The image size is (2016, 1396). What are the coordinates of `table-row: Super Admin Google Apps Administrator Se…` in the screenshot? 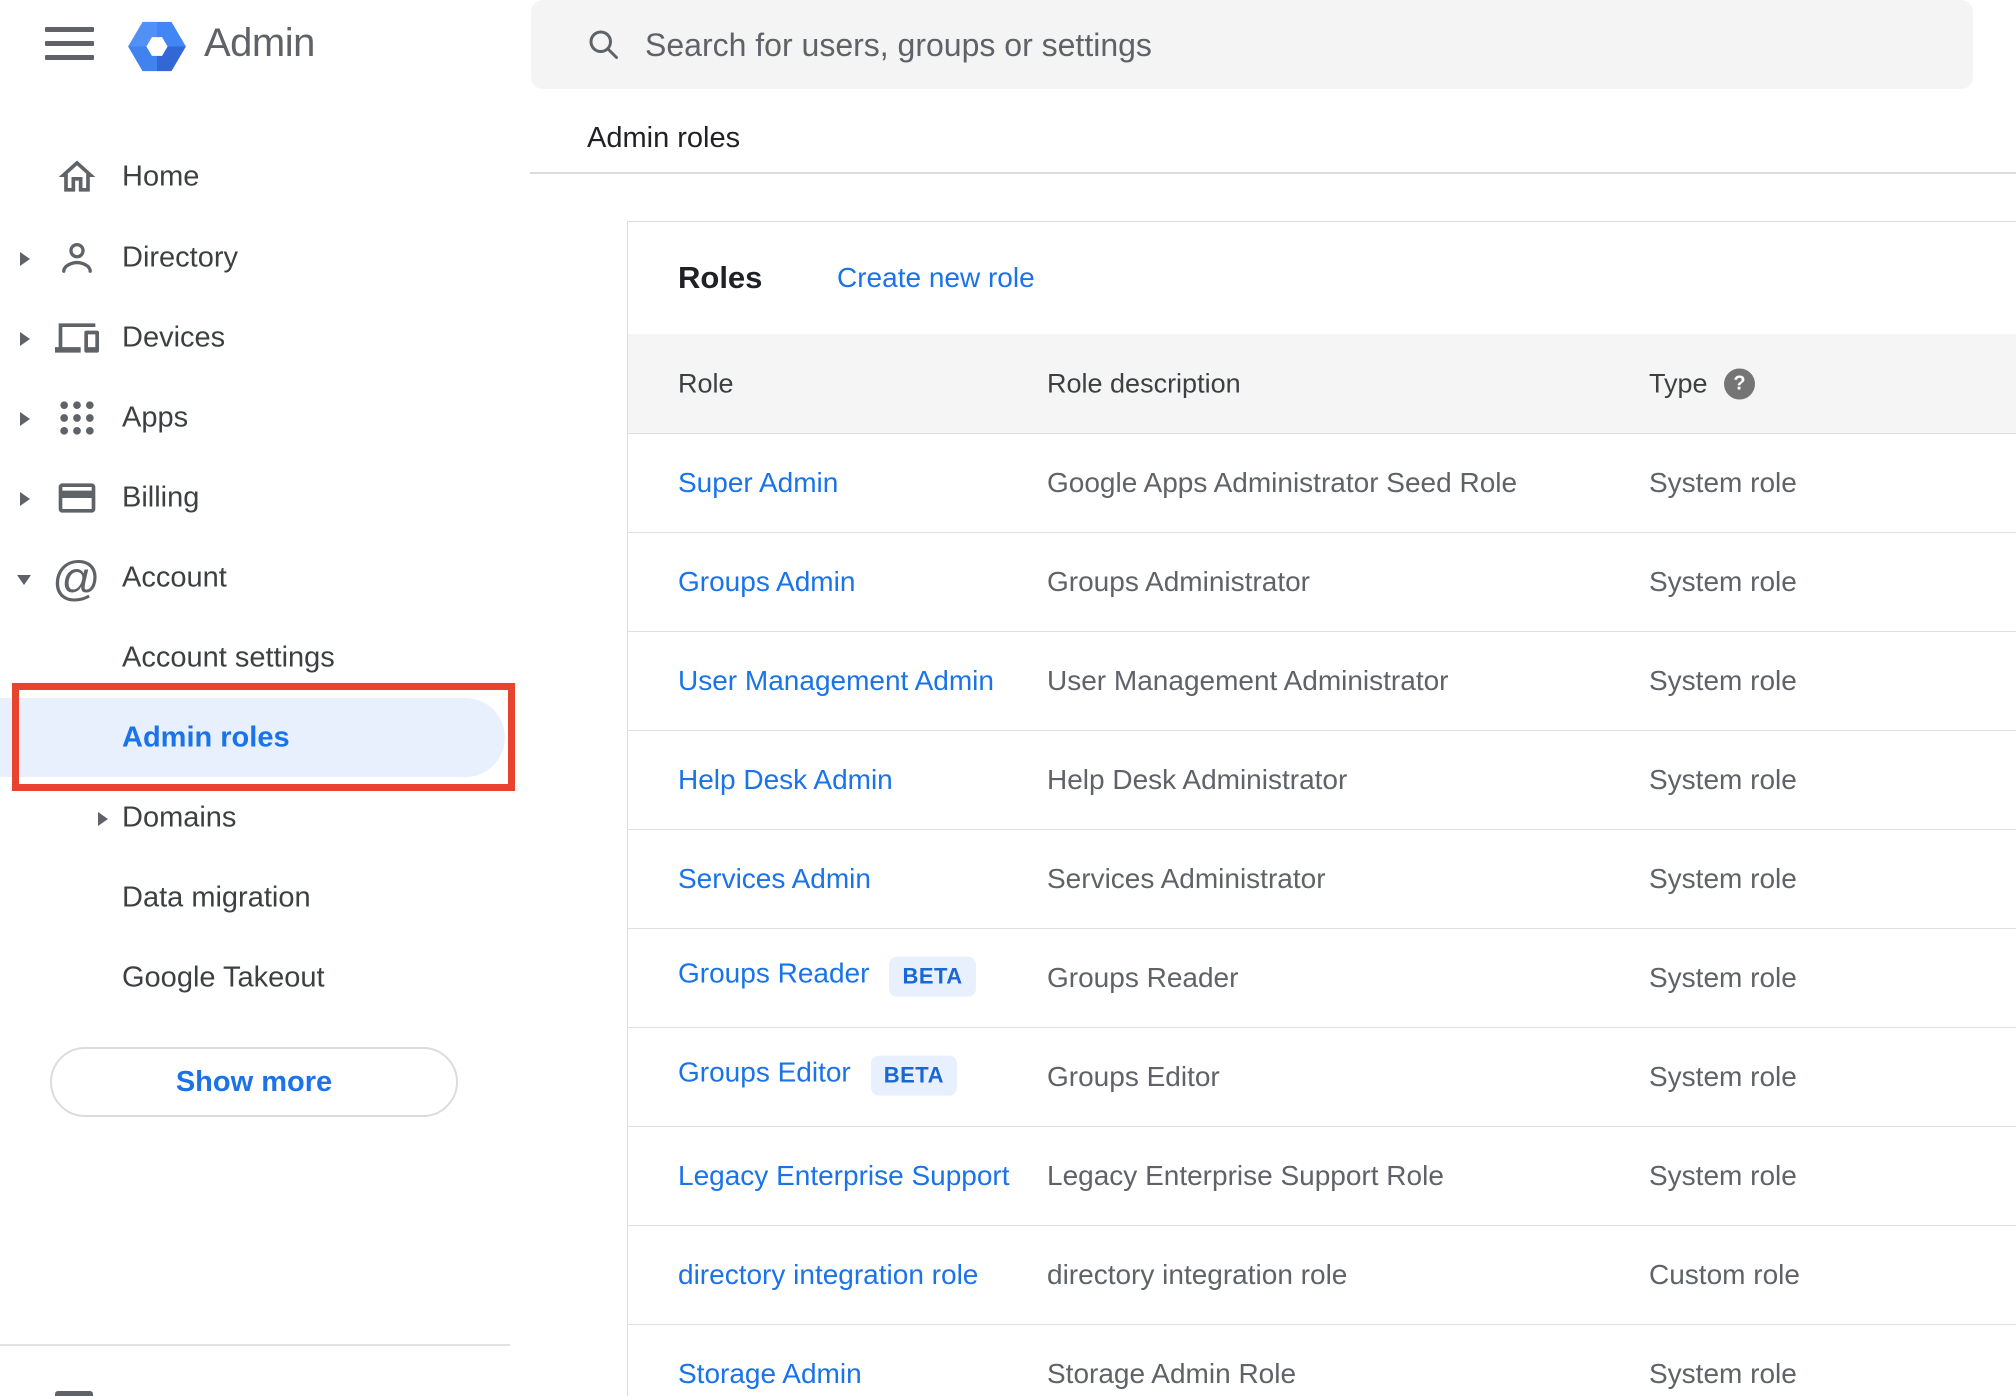 It's located at (1322, 482).